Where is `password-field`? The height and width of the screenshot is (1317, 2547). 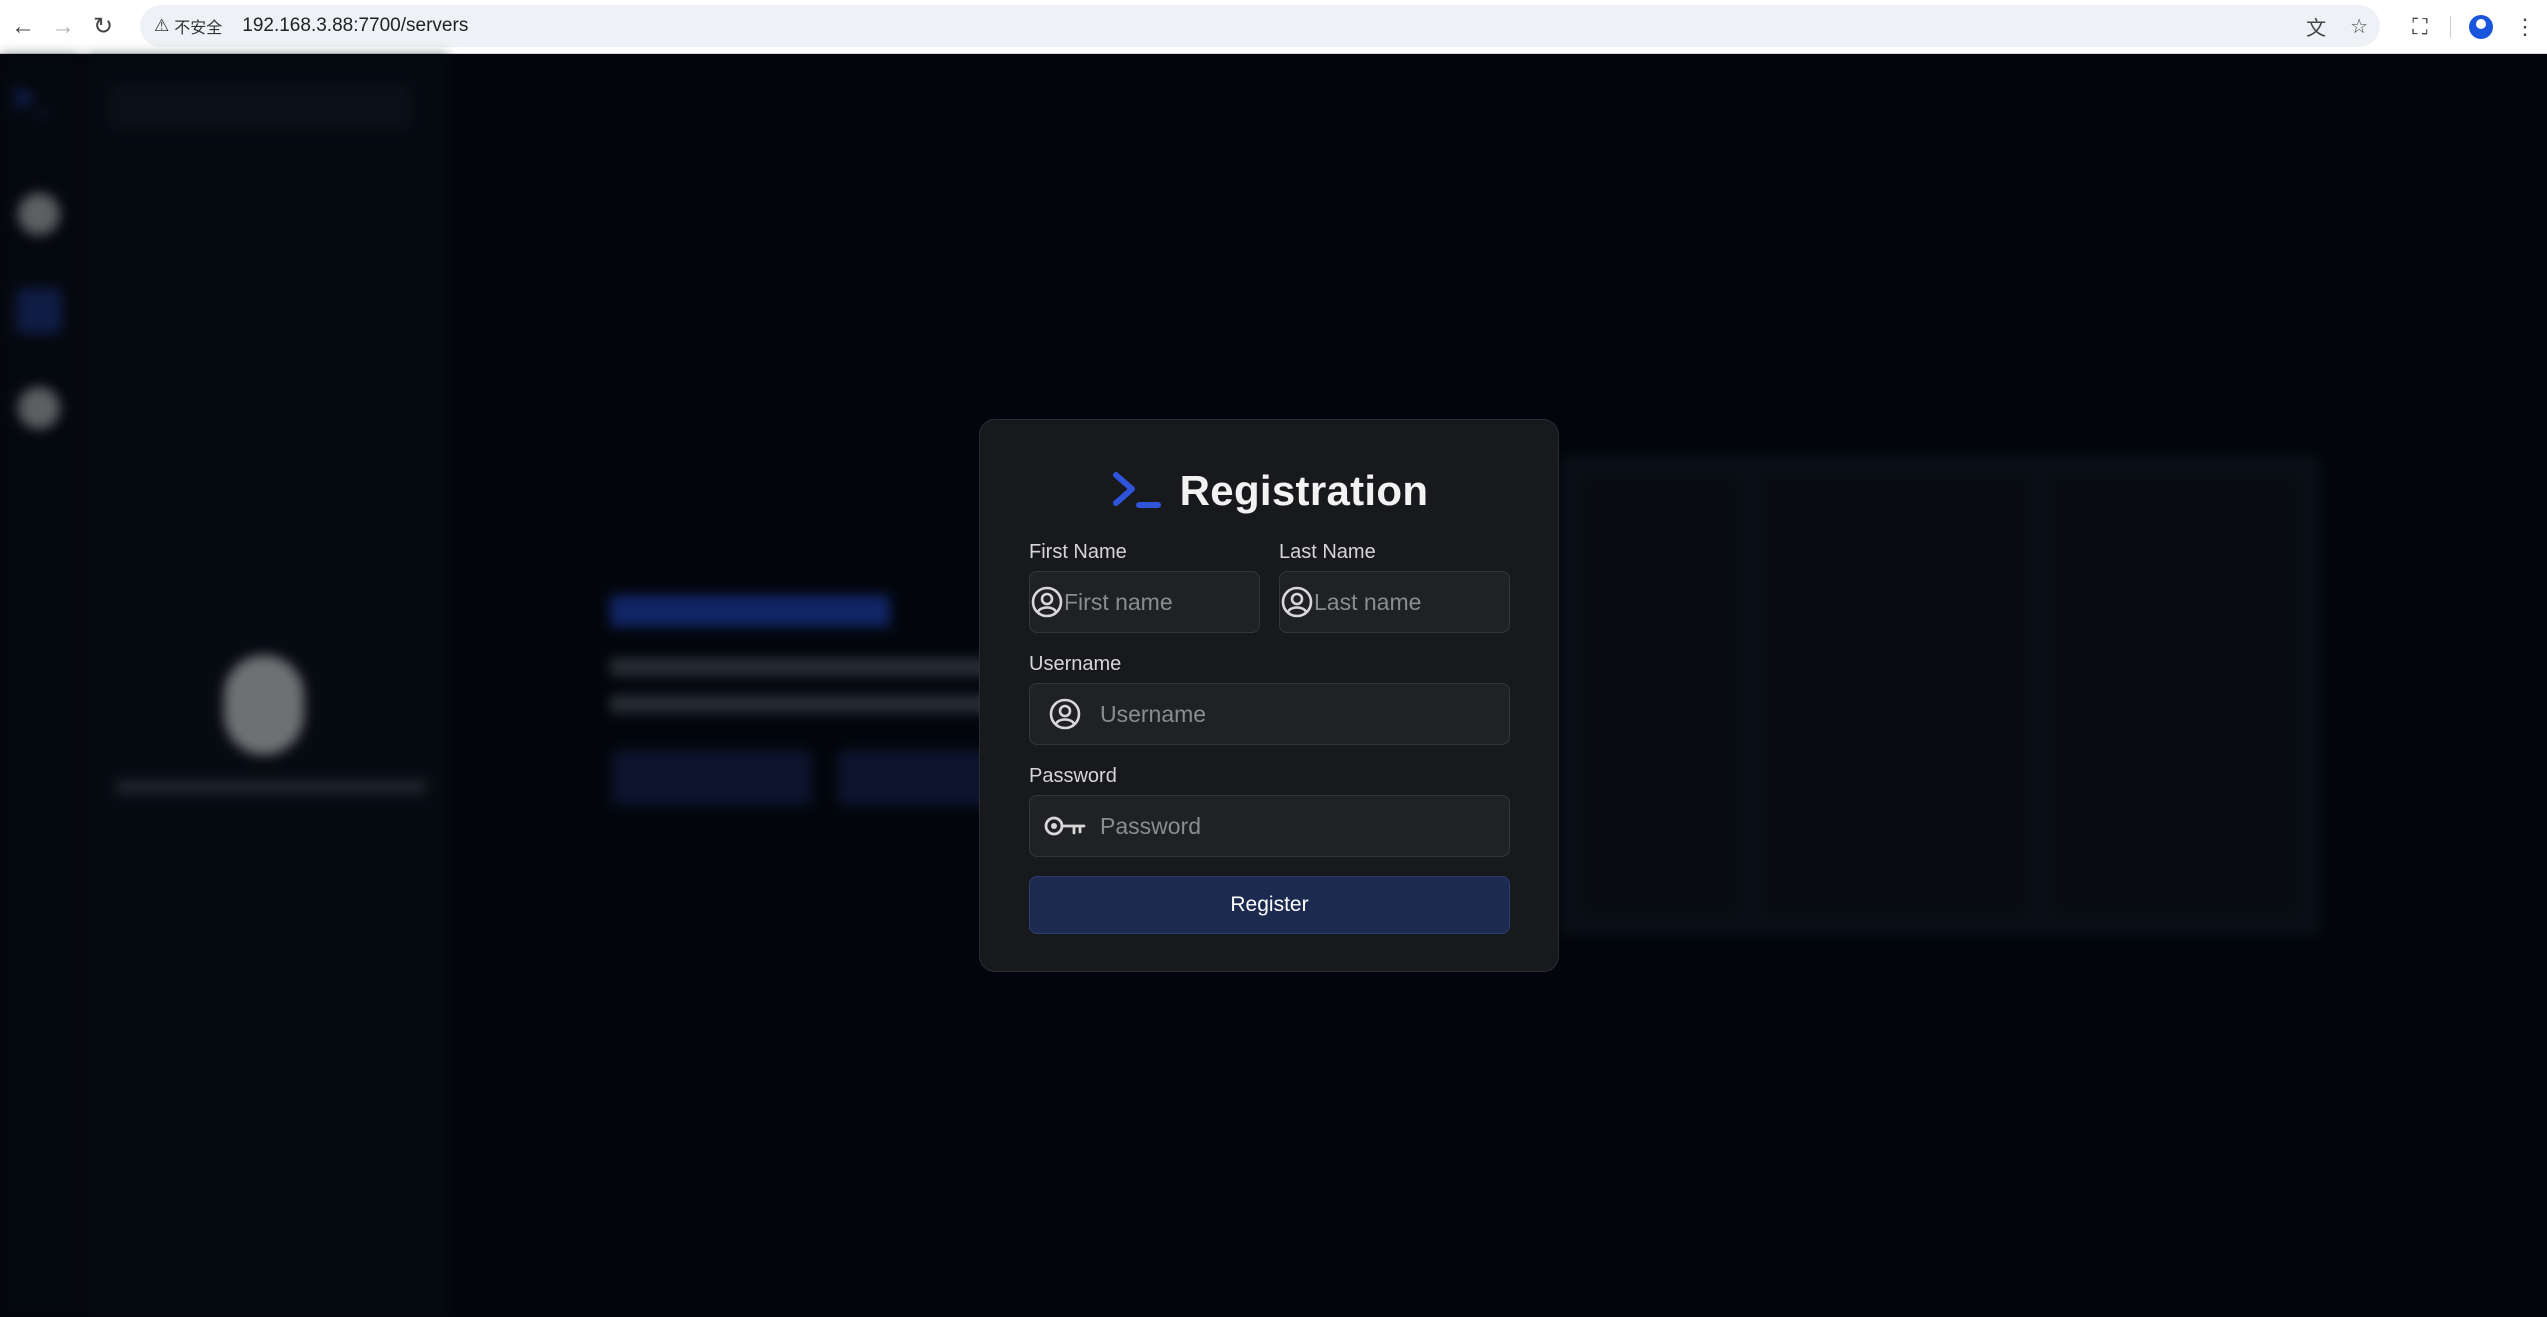 password-field is located at coordinates (1269, 826).